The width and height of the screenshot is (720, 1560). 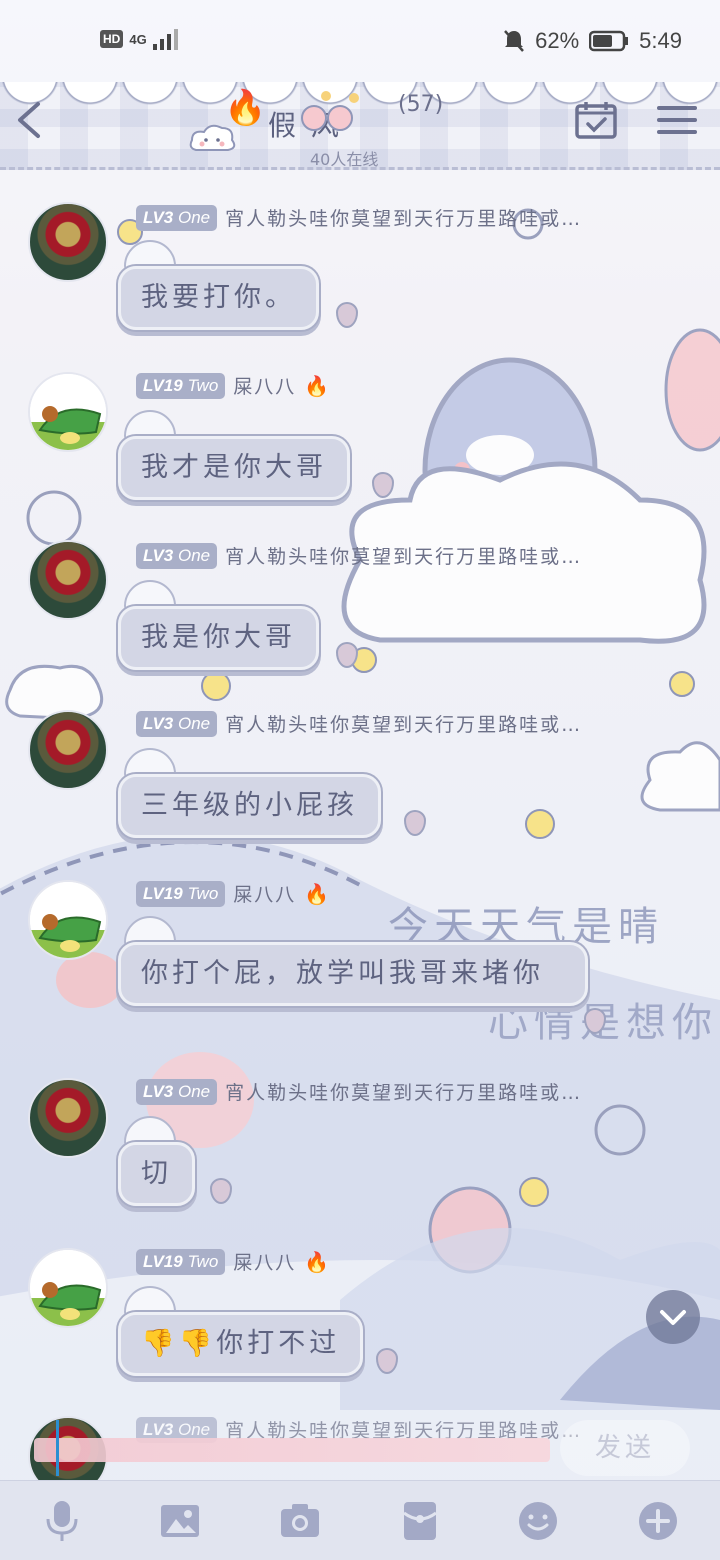 What do you see at coordinates (330, 111) in the screenshot?
I see `flower-faces-icon` at bounding box center [330, 111].